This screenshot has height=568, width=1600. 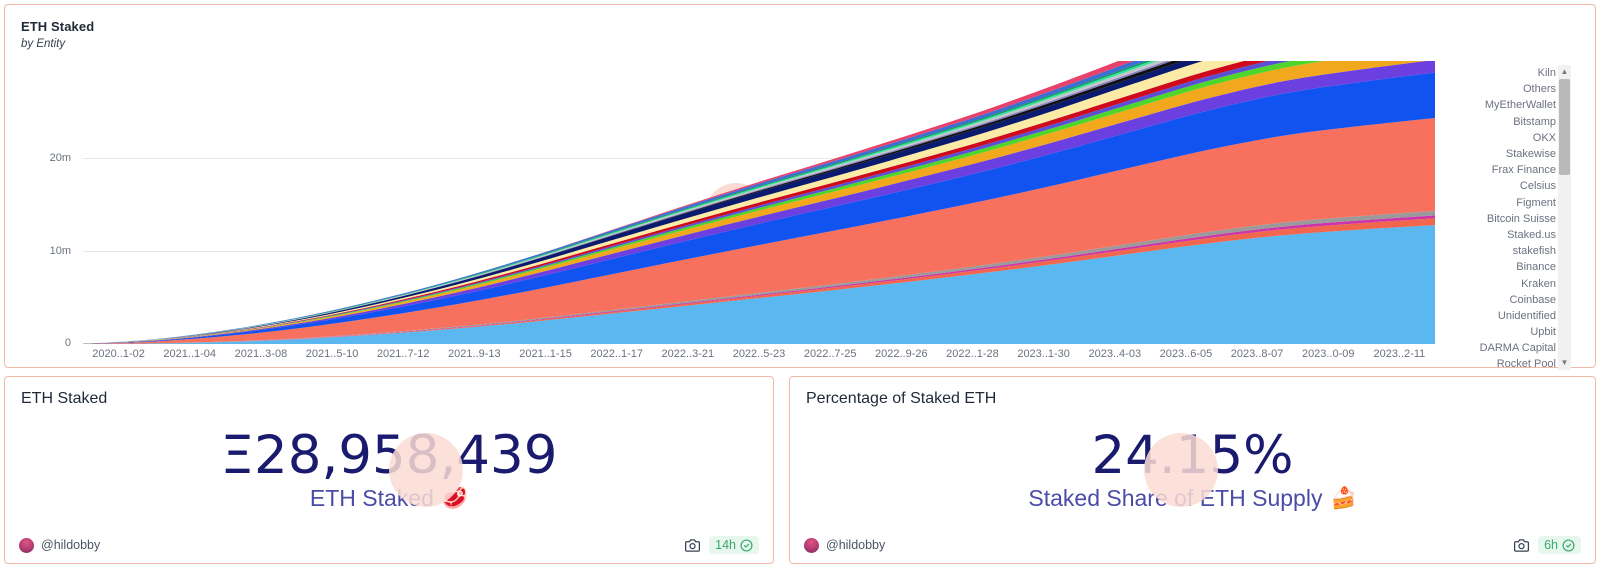 I want to click on freshness-text: 6h, so click(x=1551, y=545).